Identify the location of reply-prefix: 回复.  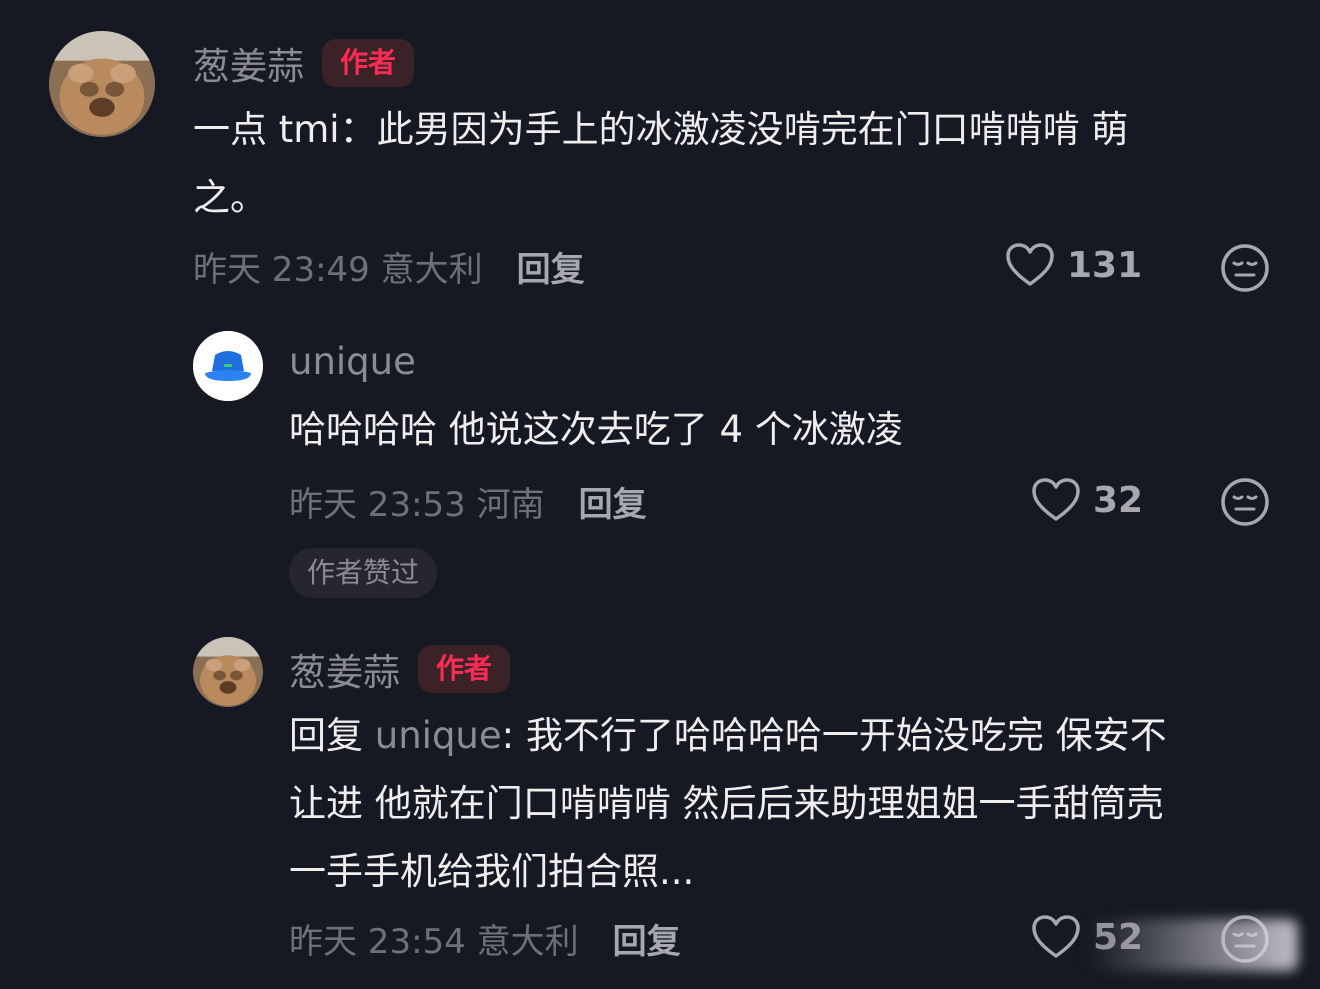
(326, 735).